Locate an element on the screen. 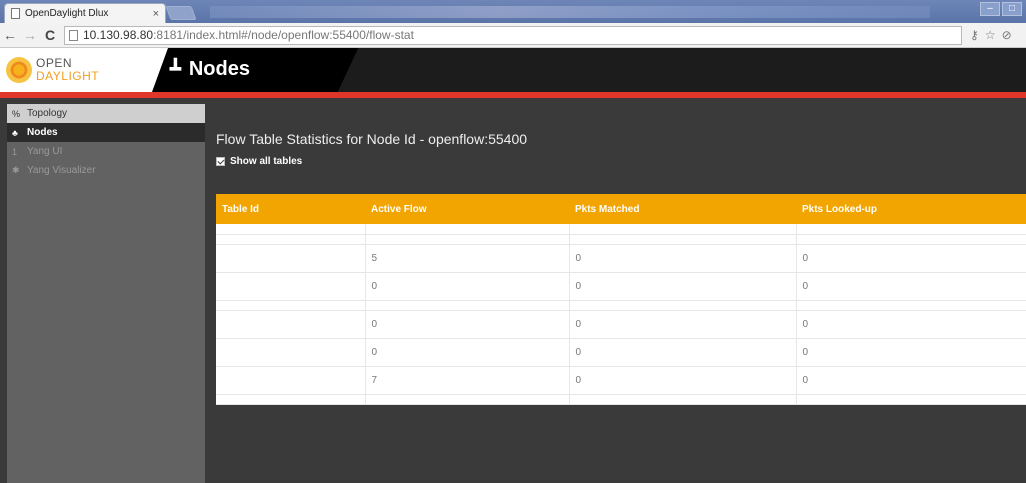 This screenshot has width=1026, height=483. toolbar-icons: ⚷ ☆ ⊘ is located at coordinates (991, 35).